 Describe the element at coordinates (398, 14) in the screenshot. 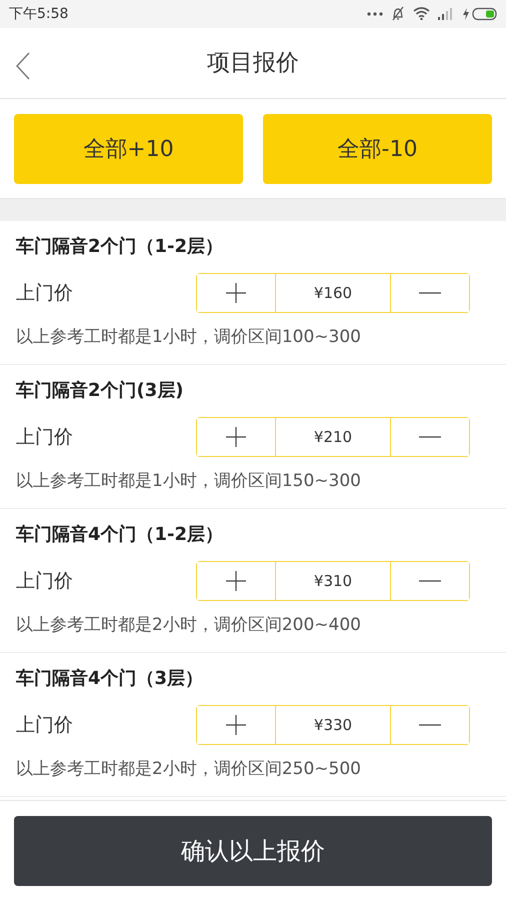

I see `bell-muted-icon` at that location.